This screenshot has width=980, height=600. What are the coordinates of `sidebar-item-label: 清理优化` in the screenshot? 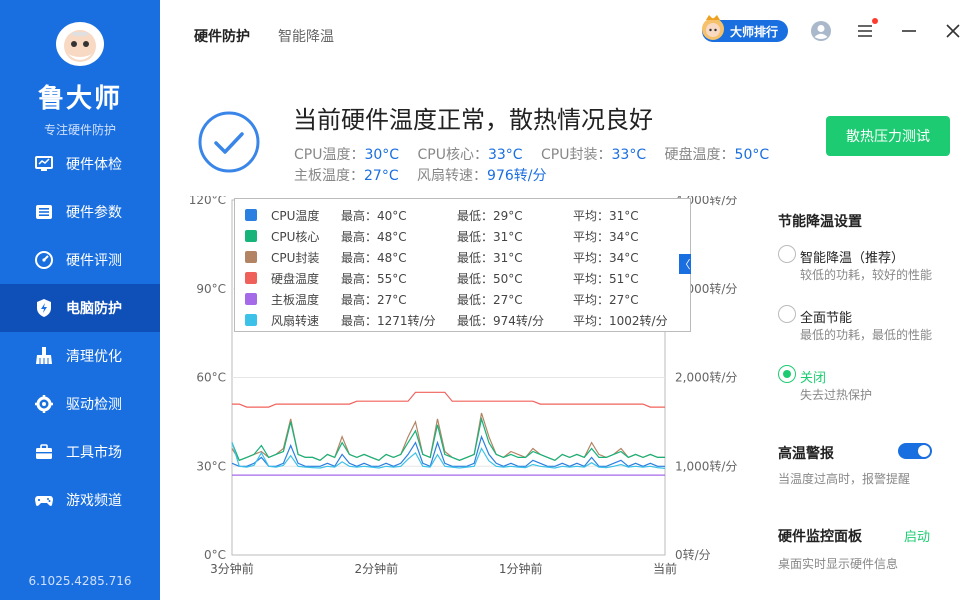 It's located at (94, 357).